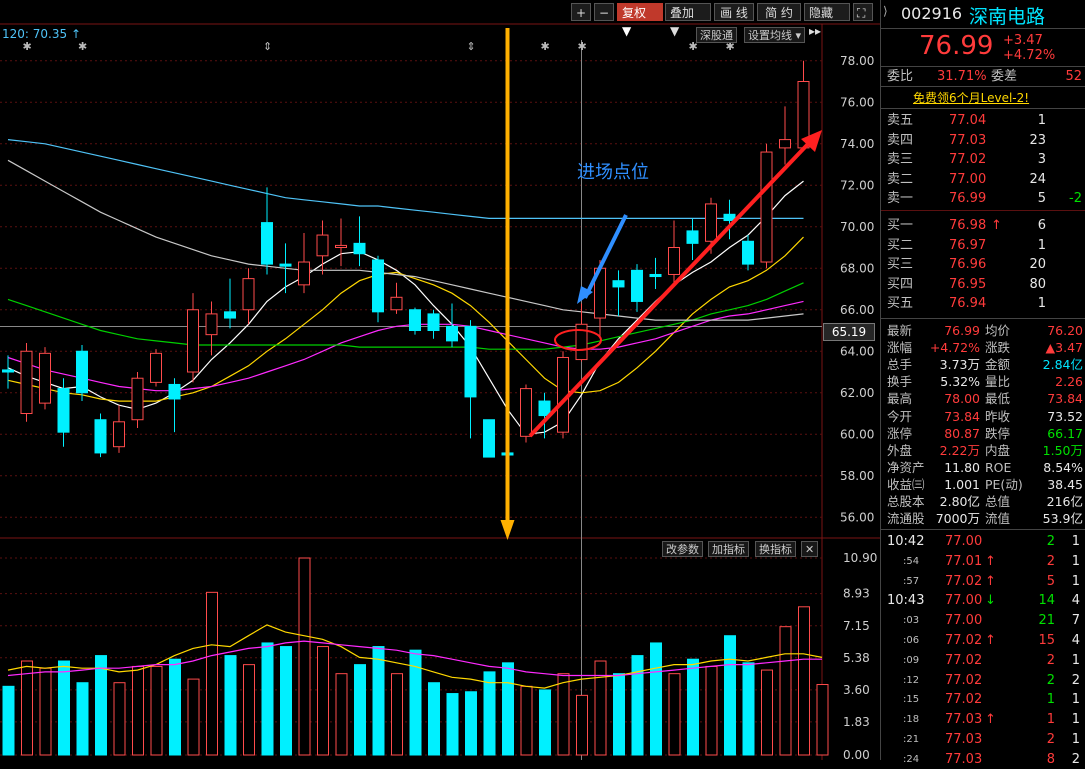 The image size is (1085, 769). What do you see at coordinates (906, 541) in the screenshot?
I see `tick-time: 10:42` at bounding box center [906, 541].